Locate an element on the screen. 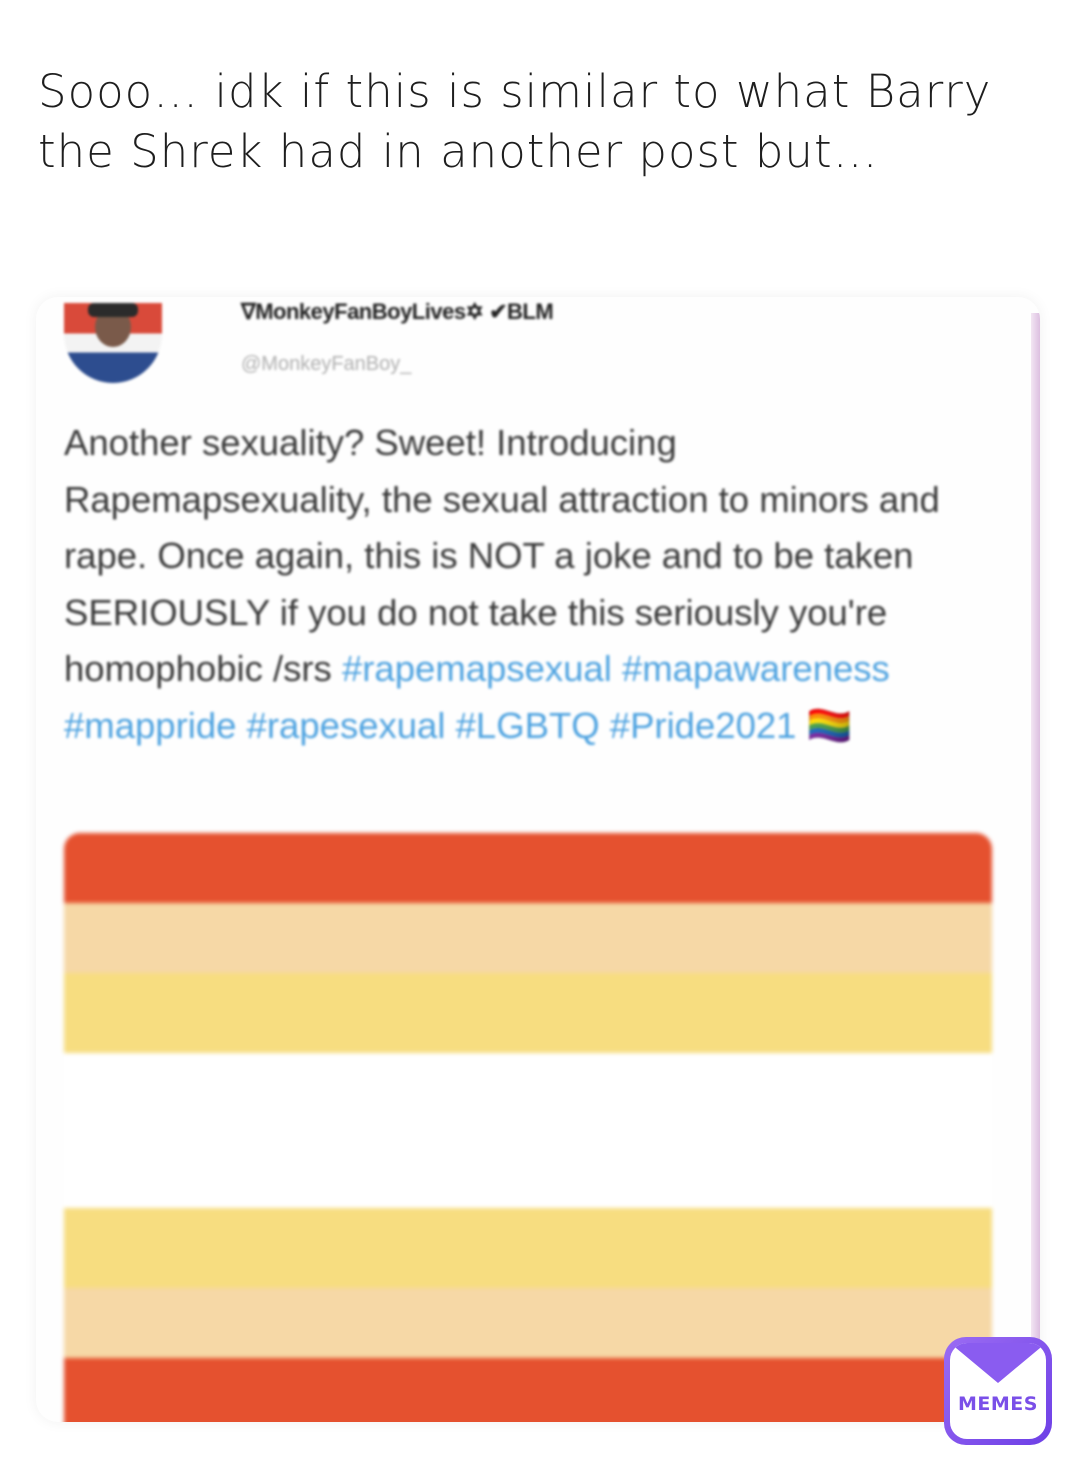 The image size is (1080, 1483). tweet-handle: @MonkeyFanBoy_ is located at coordinates (326, 364).